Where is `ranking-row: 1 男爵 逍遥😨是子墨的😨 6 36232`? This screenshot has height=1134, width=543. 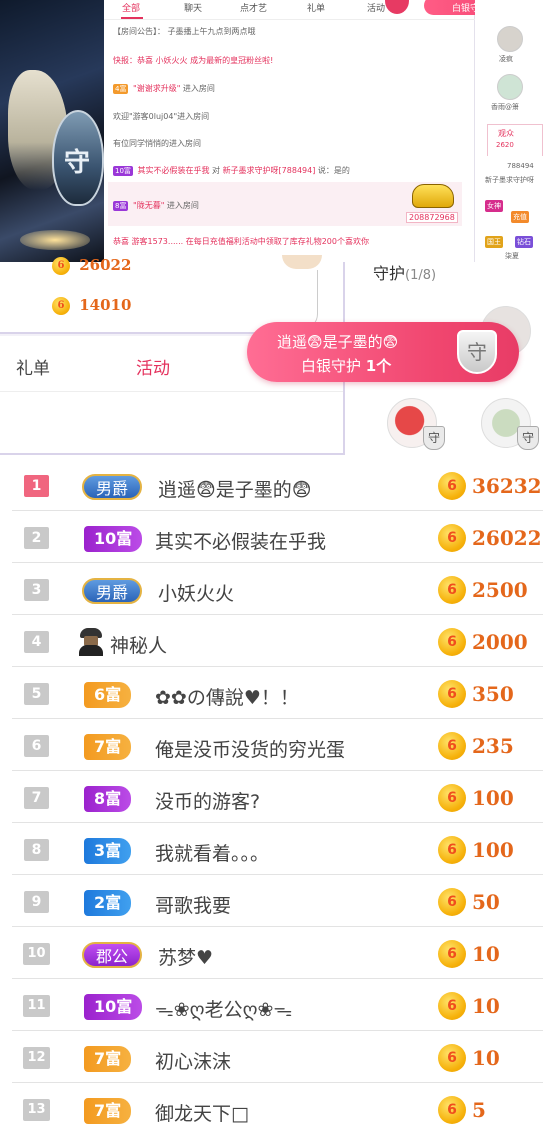
ranking-row: 1 男爵 逍遥😨是子墨的😨 6 36232 is located at coordinates (271, 485).